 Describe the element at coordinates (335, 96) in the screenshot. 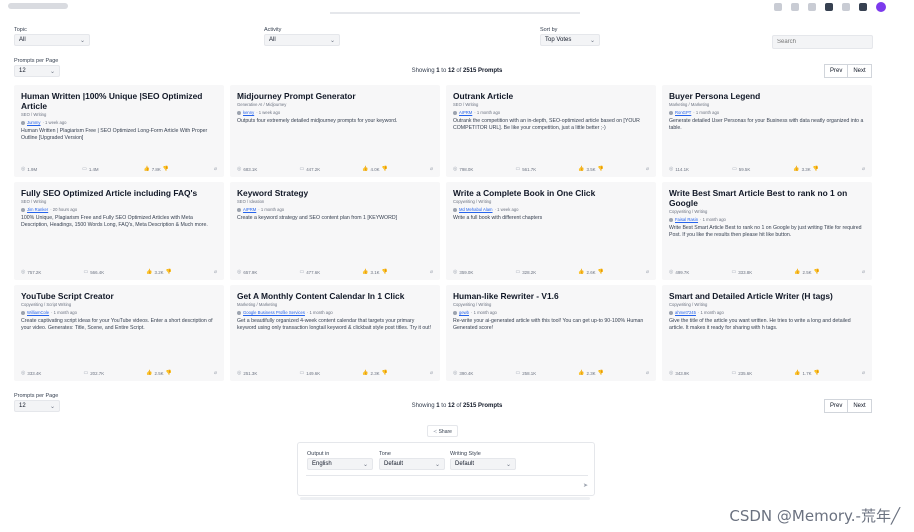

I see `card-title: Midjourney Prompt Generator` at that location.